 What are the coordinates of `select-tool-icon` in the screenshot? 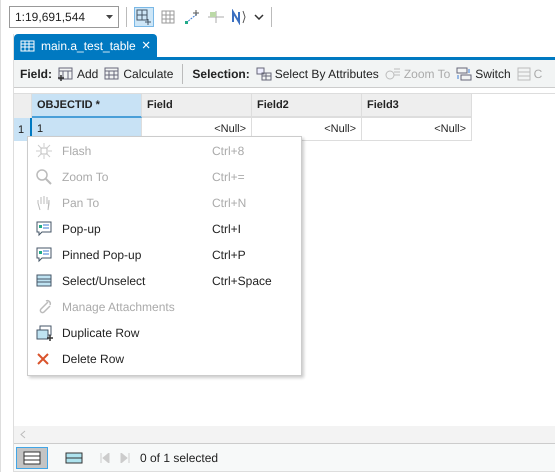 It's located at (144, 17).